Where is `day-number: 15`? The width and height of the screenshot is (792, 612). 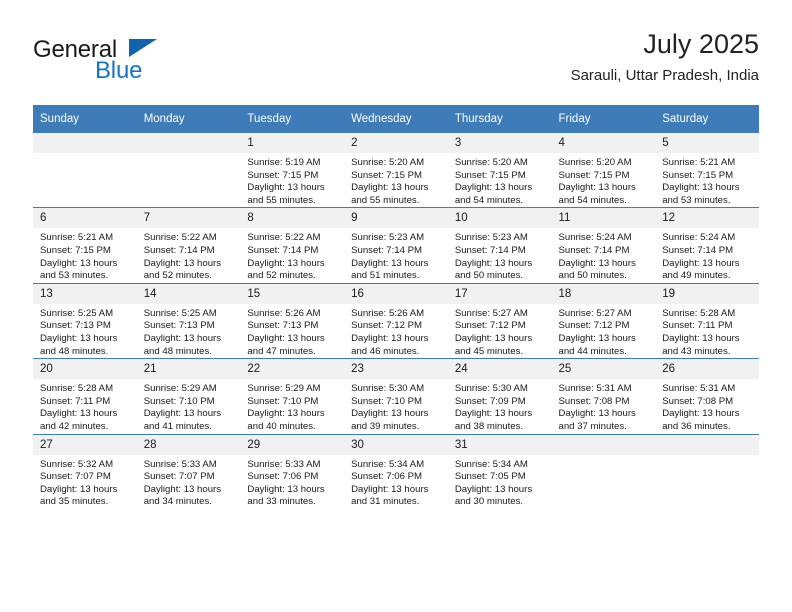 day-number: 15 is located at coordinates (292, 293).